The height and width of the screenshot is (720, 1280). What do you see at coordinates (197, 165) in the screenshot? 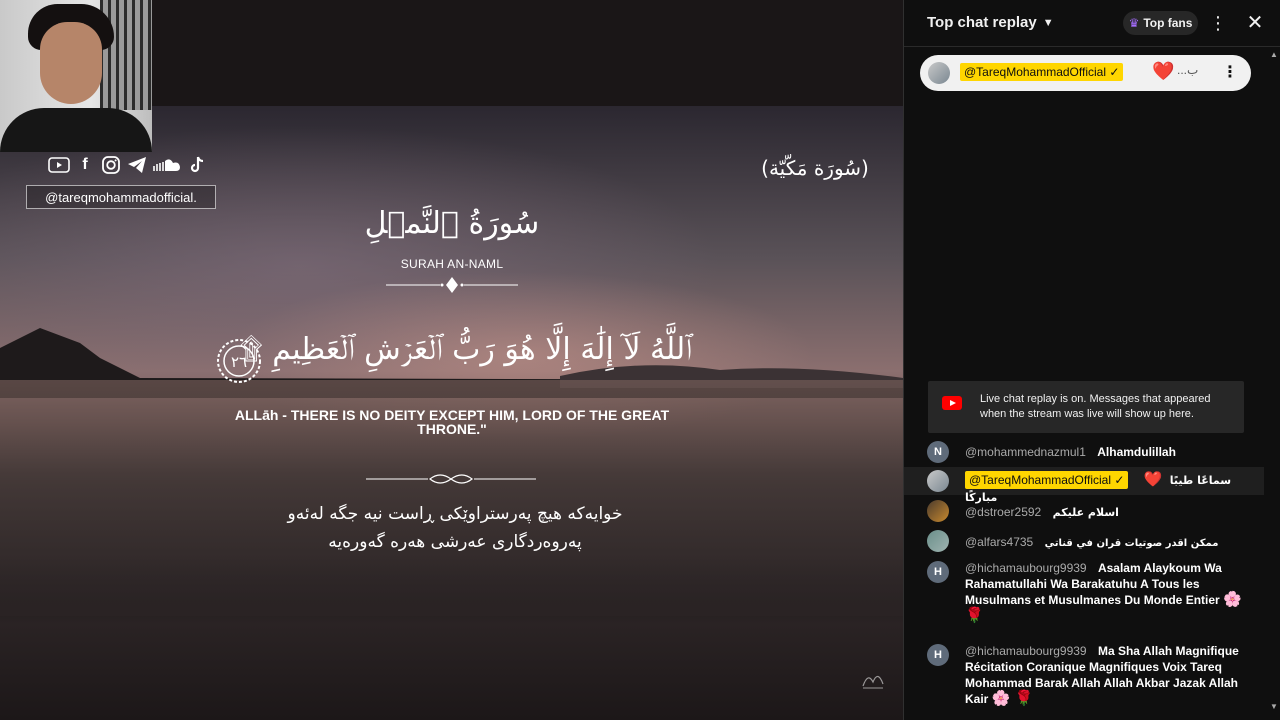
I see `tiktok-icon` at bounding box center [197, 165].